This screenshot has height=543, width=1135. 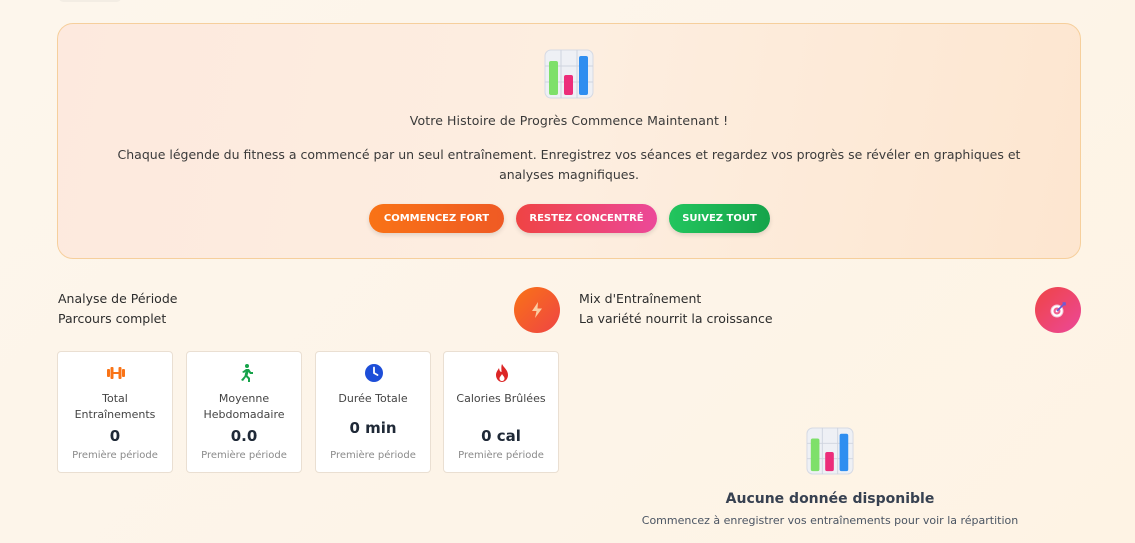 What do you see at coordinates (245, 373) in the screenshot?
I see `running-icon` at bounding box center [245, 373].